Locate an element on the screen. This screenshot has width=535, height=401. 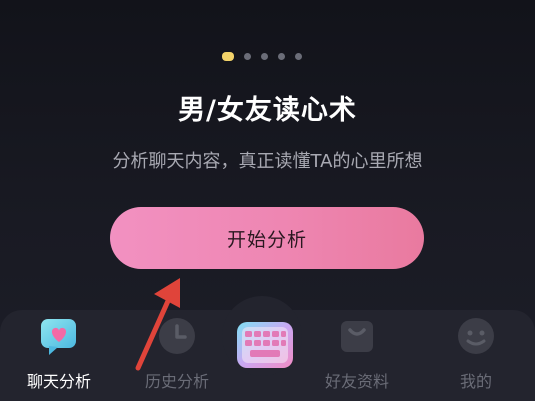
tab-label: 好友资料 is located at coordinates (356, 381).